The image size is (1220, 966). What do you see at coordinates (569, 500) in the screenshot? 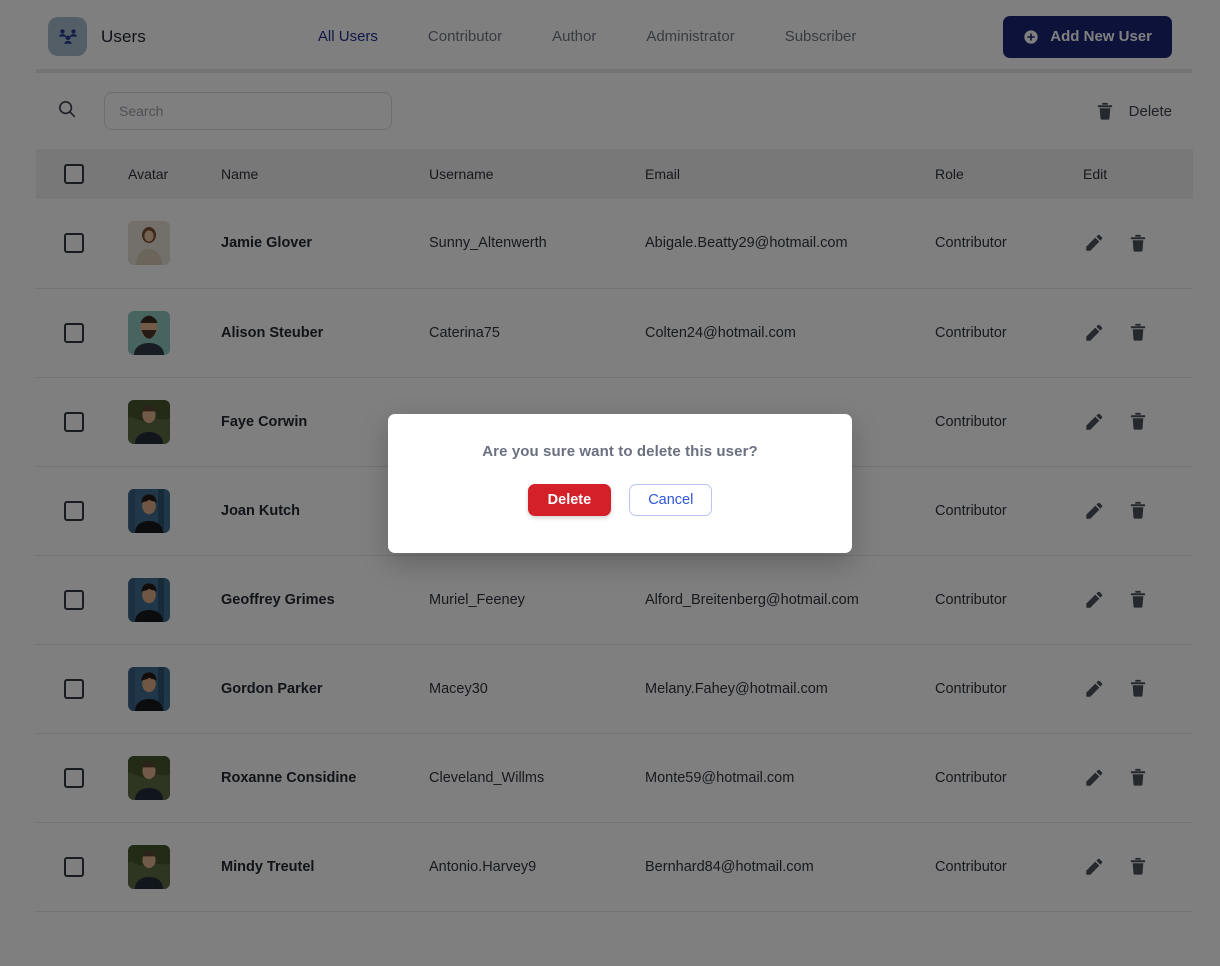
I see `confirm-delete-button: Delete` at bounding box center [569, 500].